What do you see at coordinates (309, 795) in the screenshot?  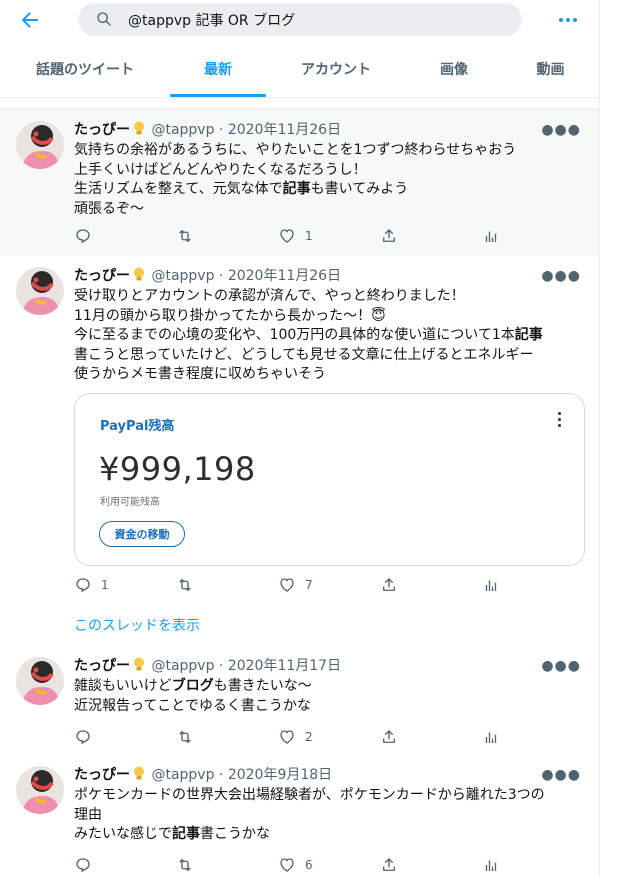 I see `tweet-line: ポケモンカードの世界大会出場経験者が、ポケモンカードから離れた3つの` at bounding box center [309, 795].